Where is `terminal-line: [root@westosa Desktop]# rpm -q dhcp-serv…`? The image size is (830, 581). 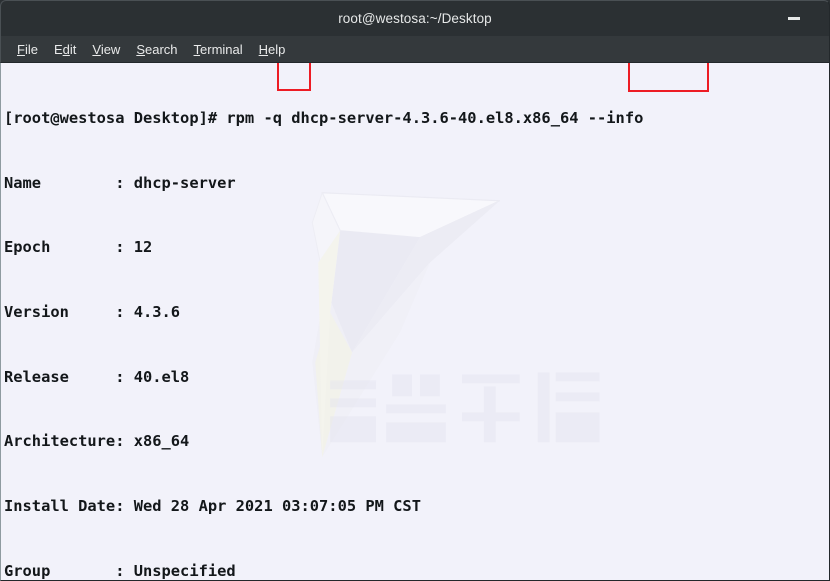
terminal-line: [root@westosa Desktop]# rpm -q dhcp-serv… is located at coordinates (324, 118).